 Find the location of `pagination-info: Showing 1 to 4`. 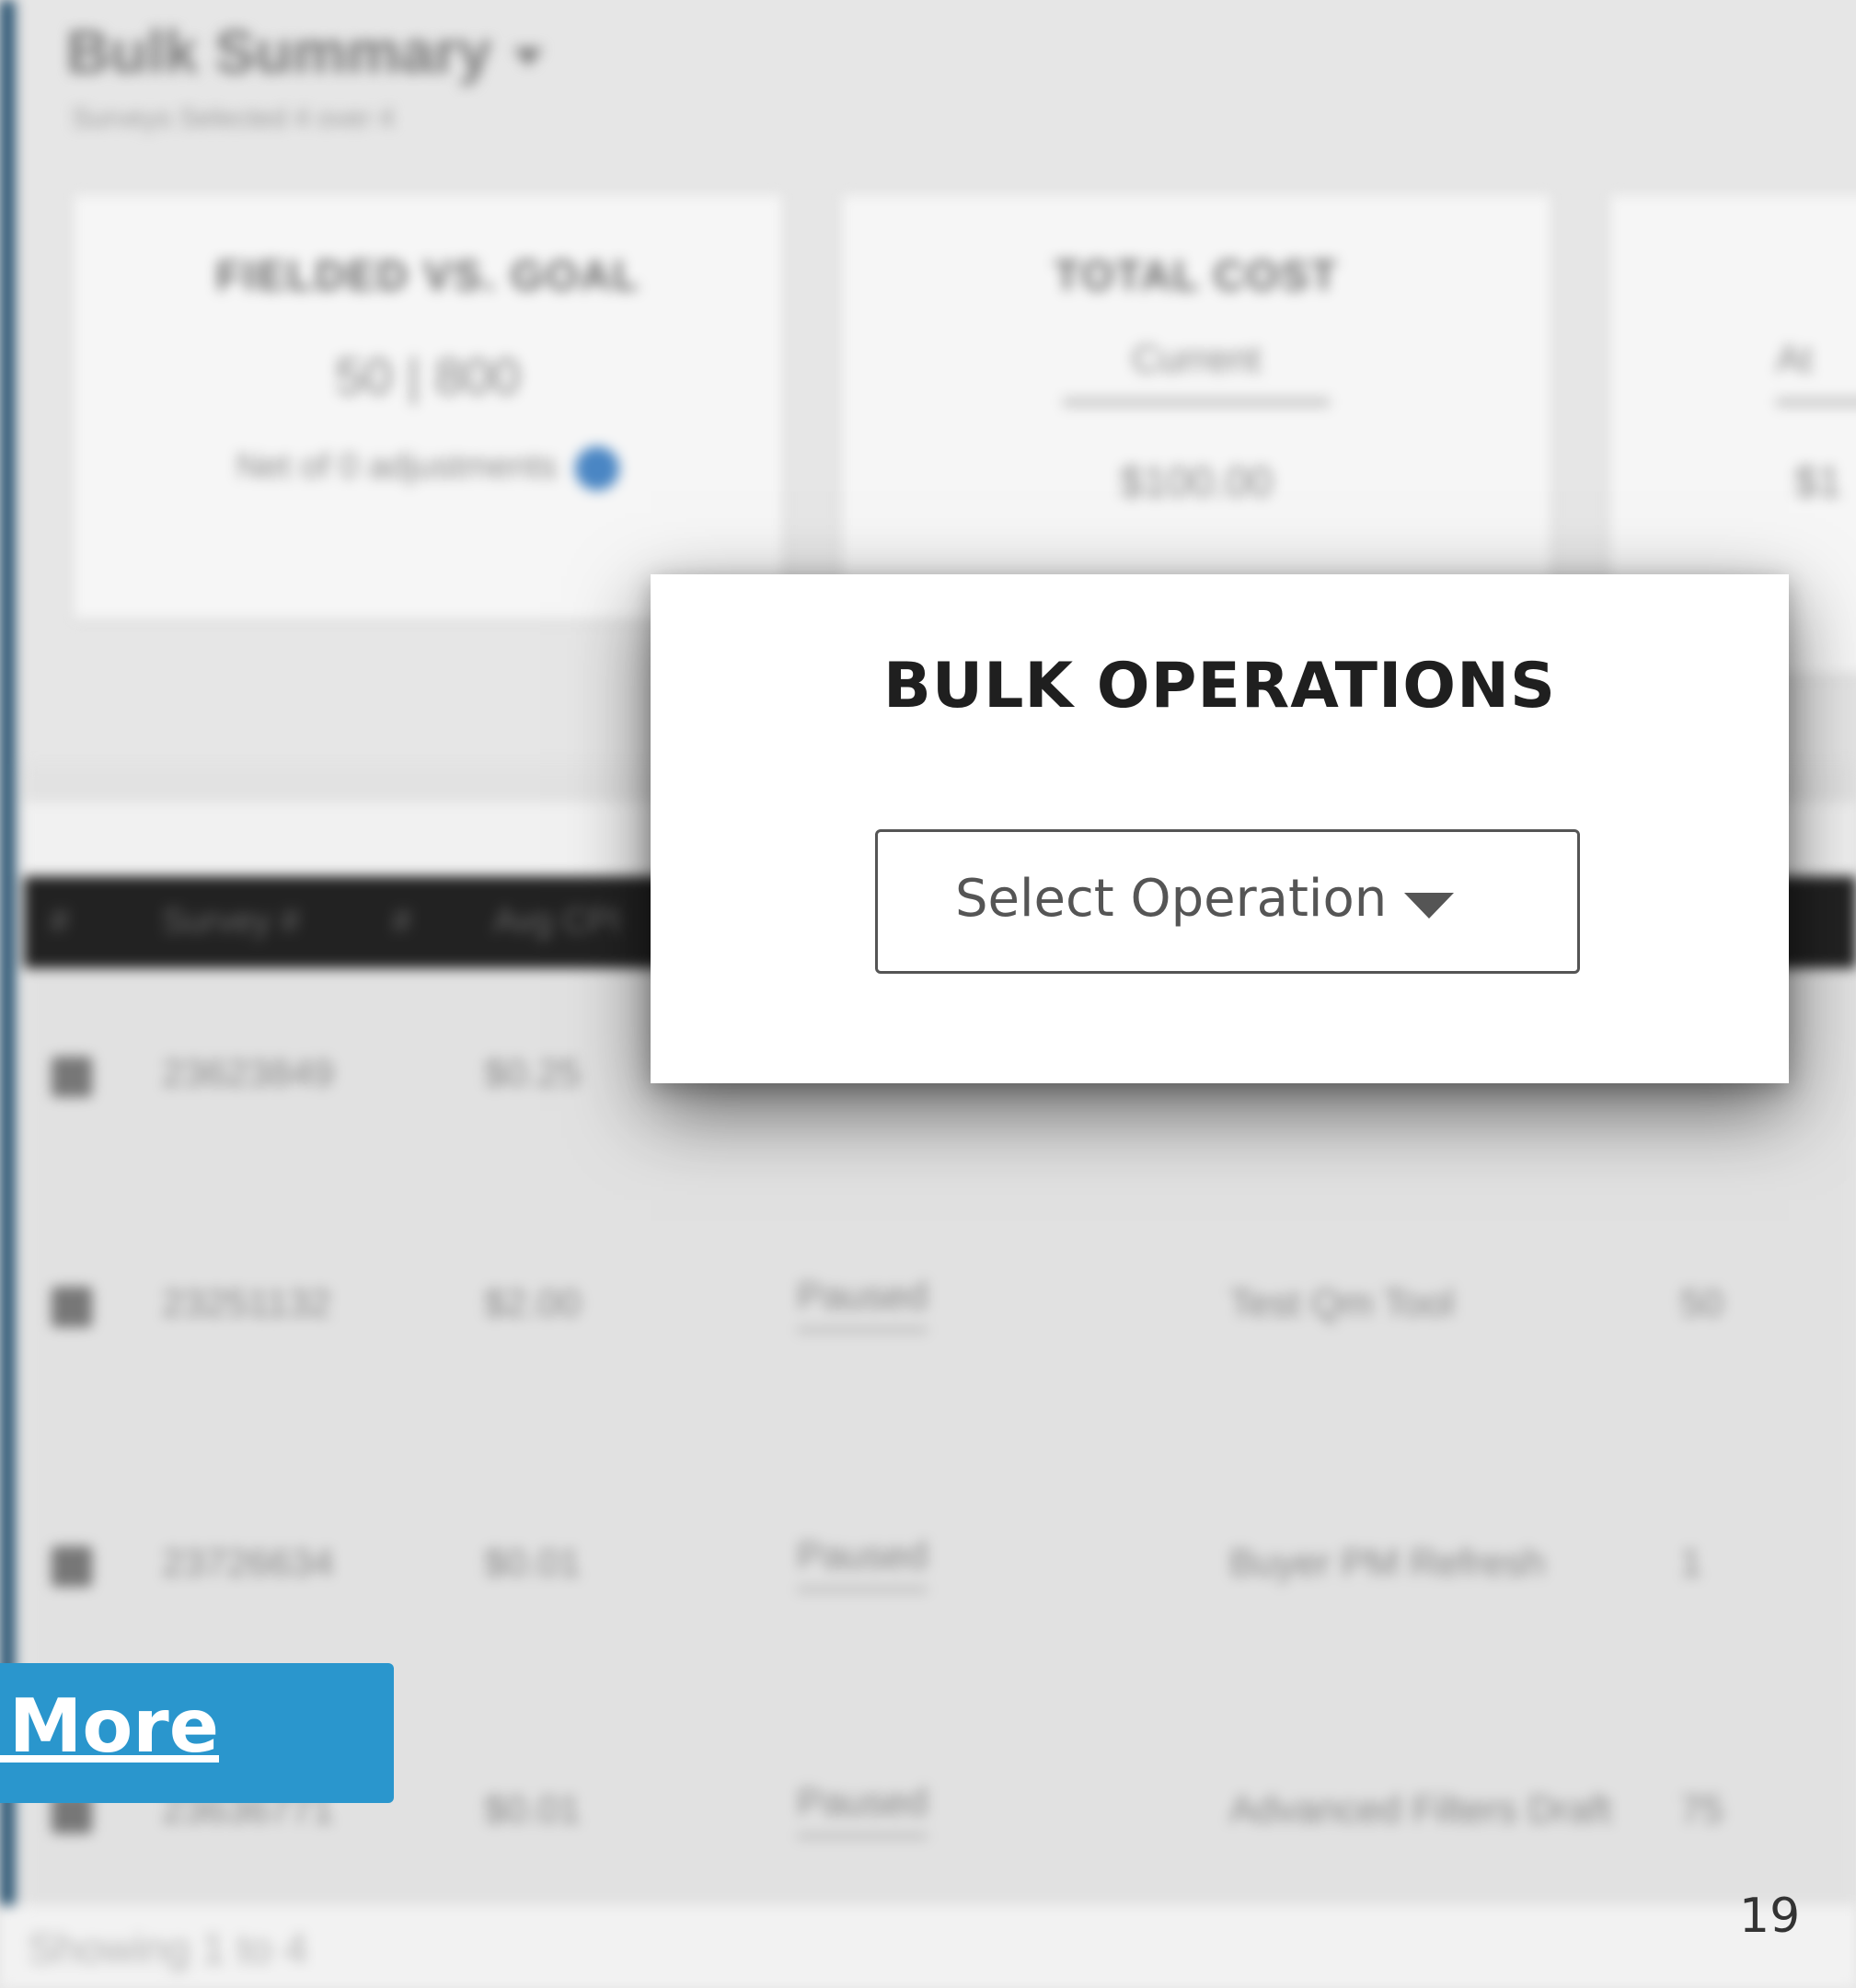

pagination-info: Showing 1 to 4 is located at coordinates (168, 1948).